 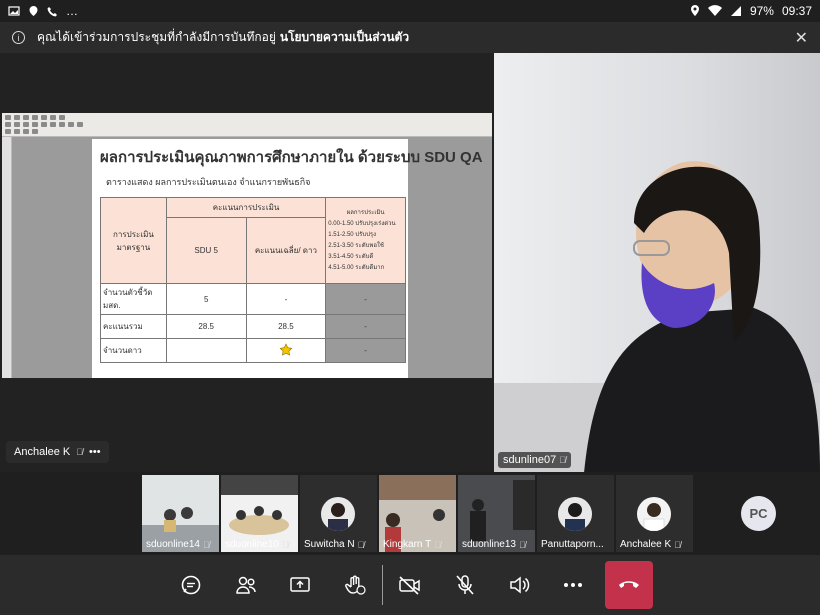 I want to click on row-result: -, so click(x=365, y=326).